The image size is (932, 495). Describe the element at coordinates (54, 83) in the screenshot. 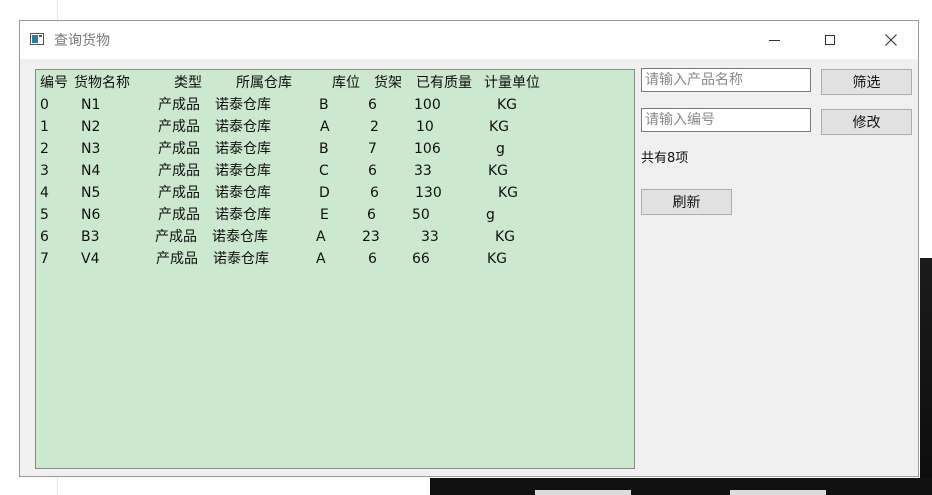

I see `header-id: 编号` at that location.